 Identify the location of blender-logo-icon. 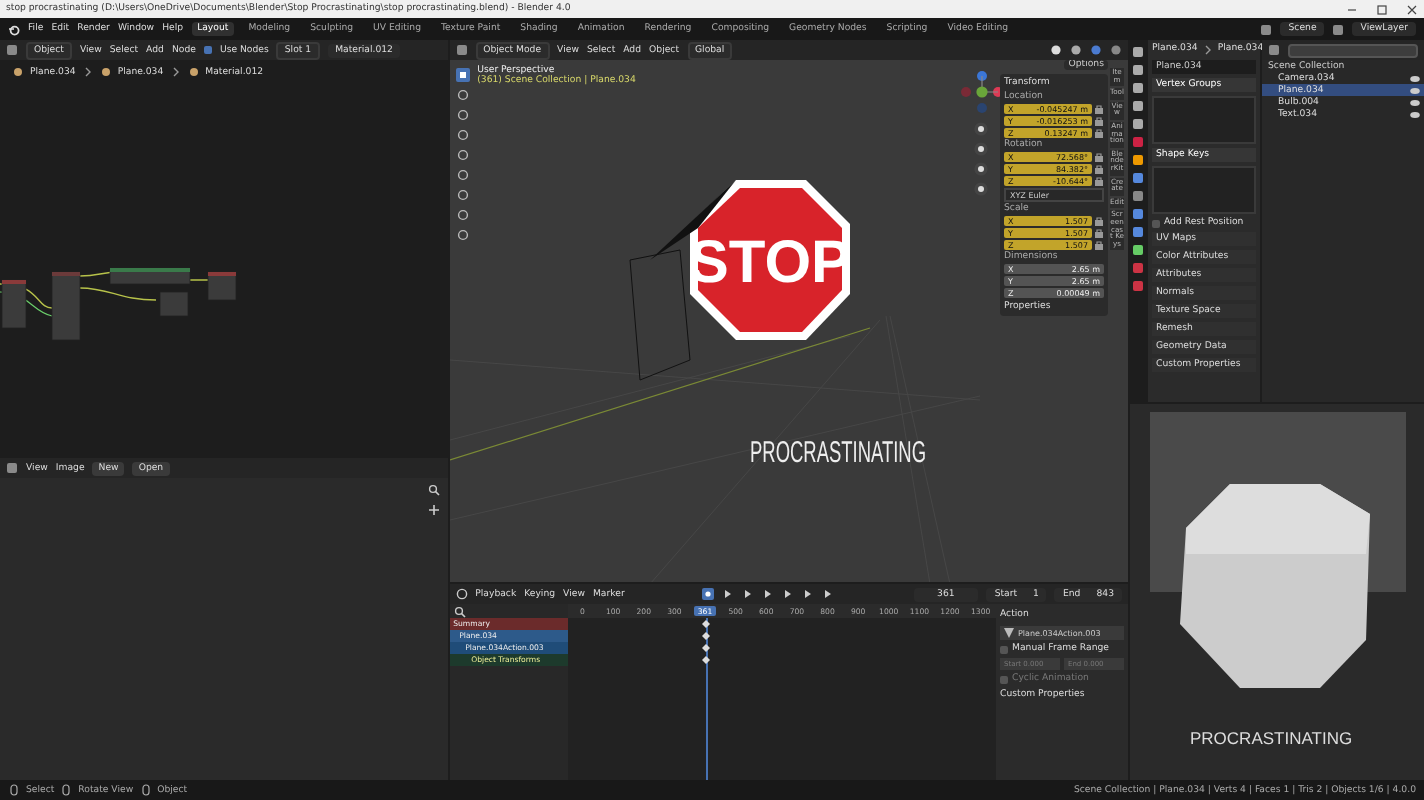
(14, 29).